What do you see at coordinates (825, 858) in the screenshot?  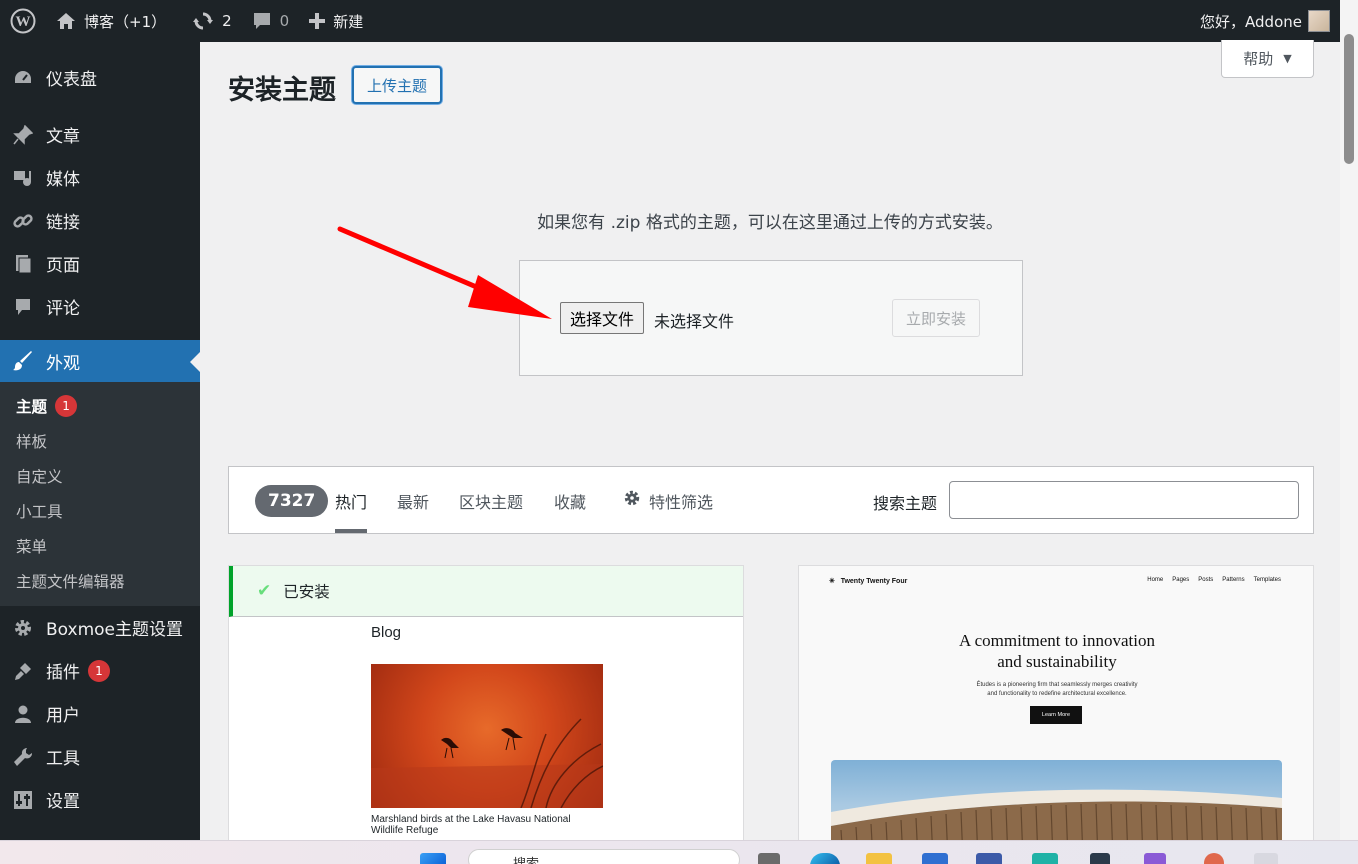 I see `edge-browser-icon` at bounding box center [825, 858].